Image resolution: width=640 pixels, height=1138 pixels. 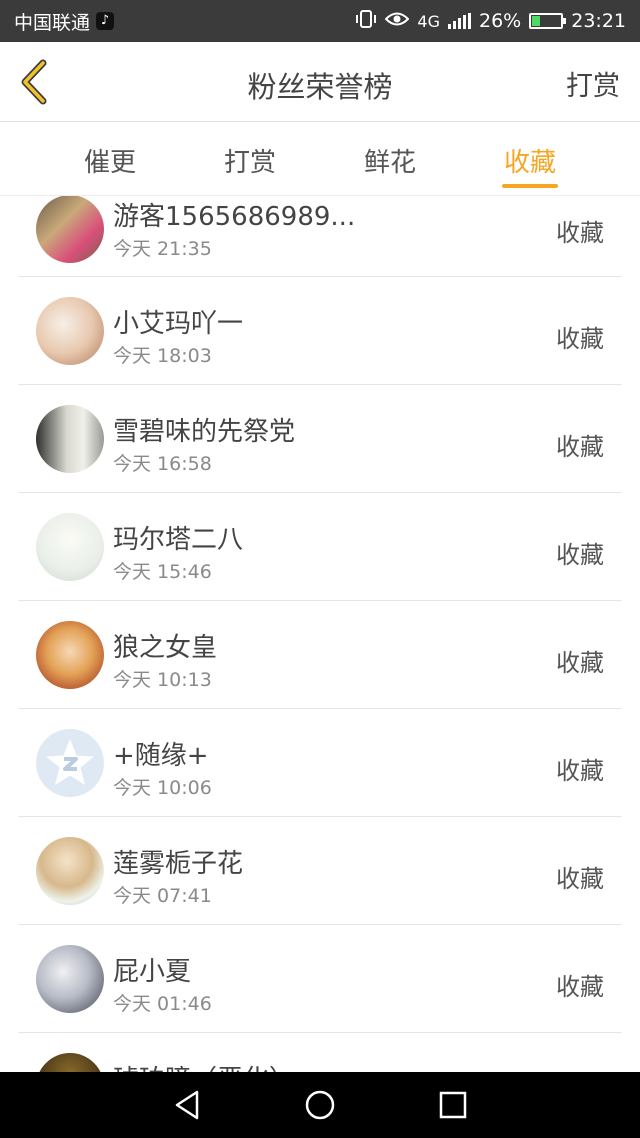 I want to click on timestamp: 今天 01:46, so click(x=162, y=1004).